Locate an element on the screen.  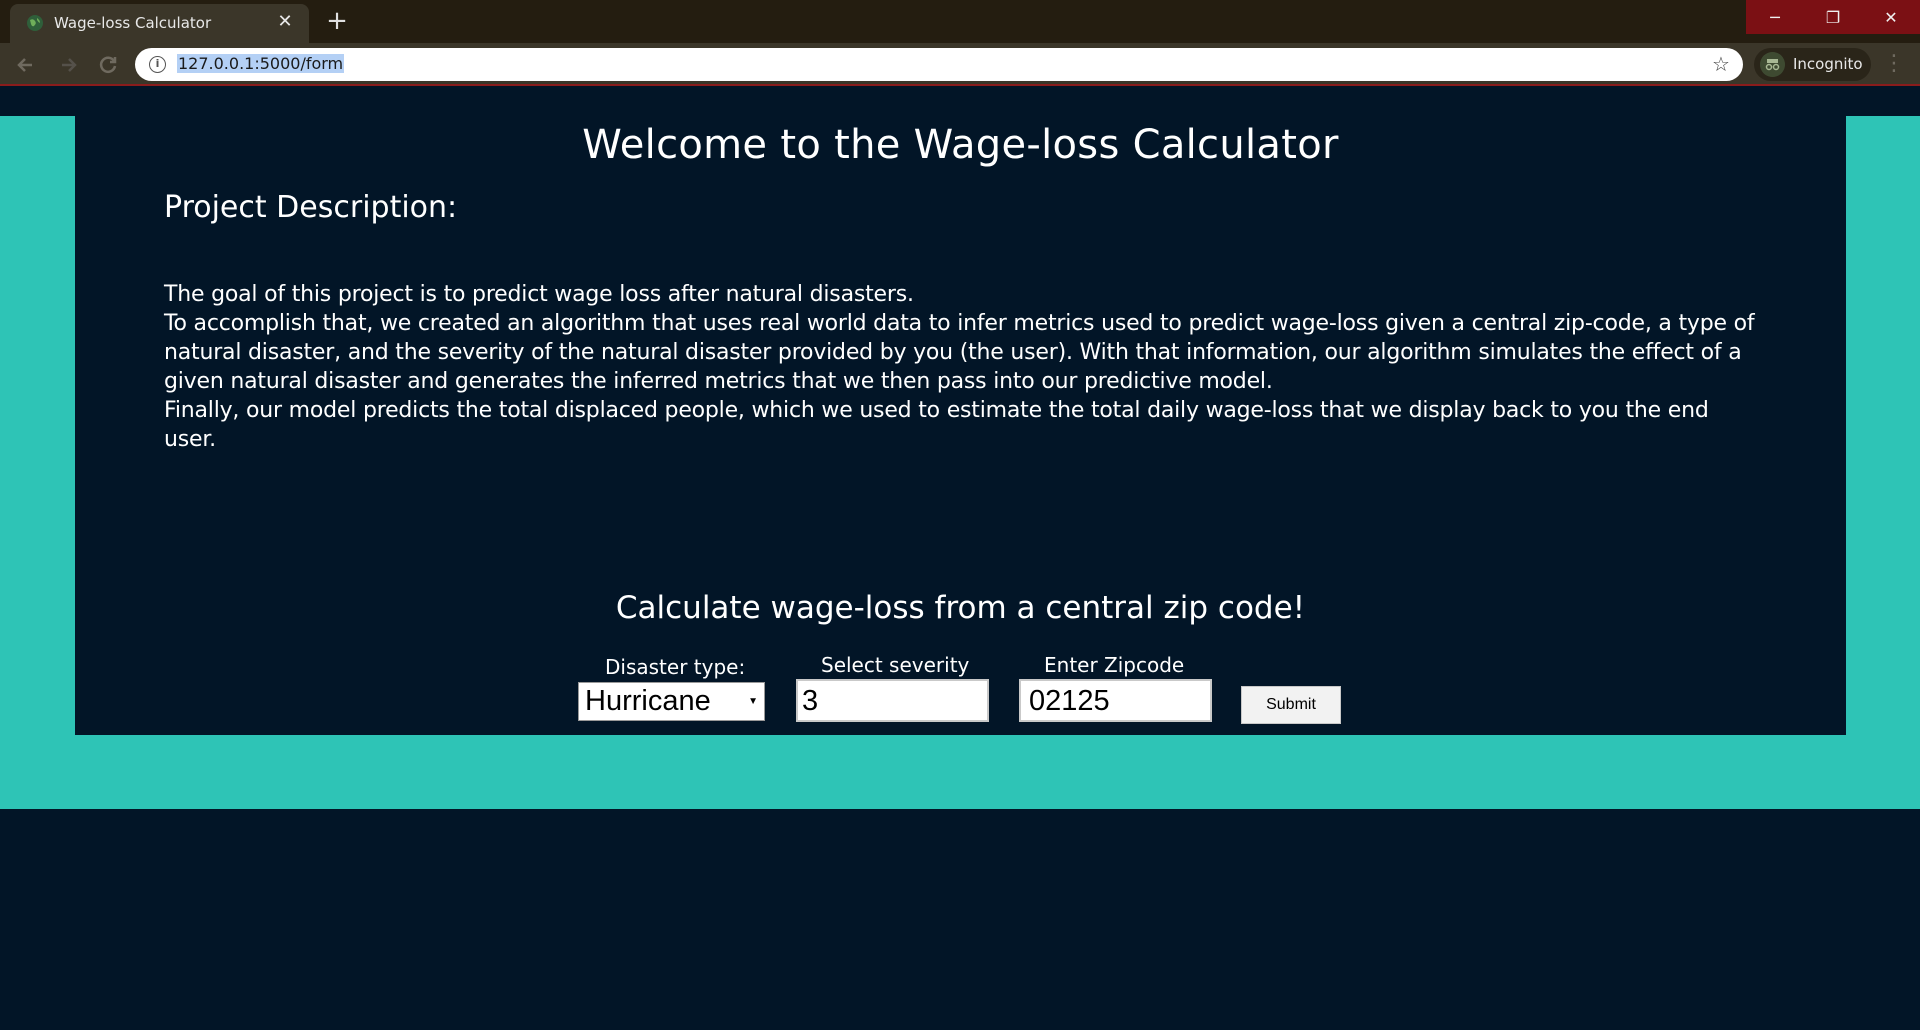
zipcode-label: Enter Zipcode is located at coordinates (1114, 665).